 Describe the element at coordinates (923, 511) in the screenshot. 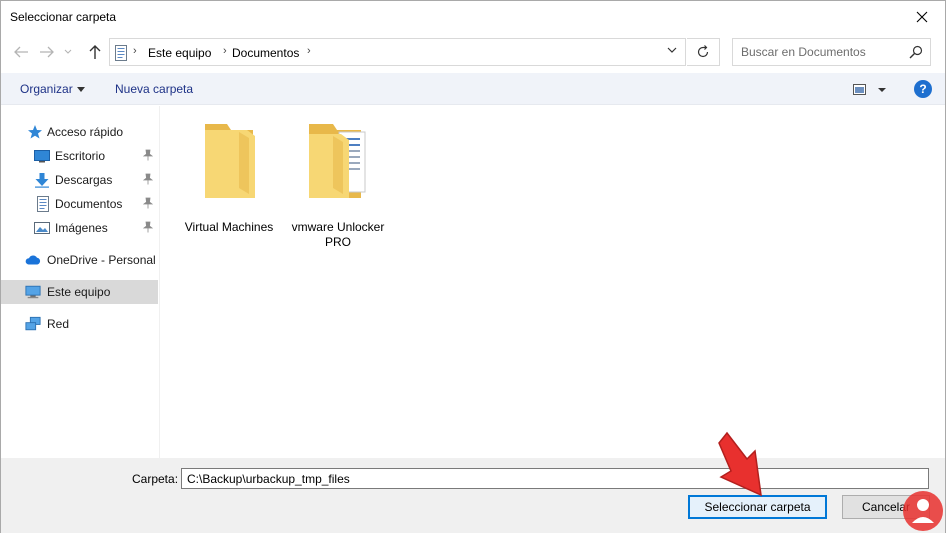

I see `watermark-logo-icon` at that location.